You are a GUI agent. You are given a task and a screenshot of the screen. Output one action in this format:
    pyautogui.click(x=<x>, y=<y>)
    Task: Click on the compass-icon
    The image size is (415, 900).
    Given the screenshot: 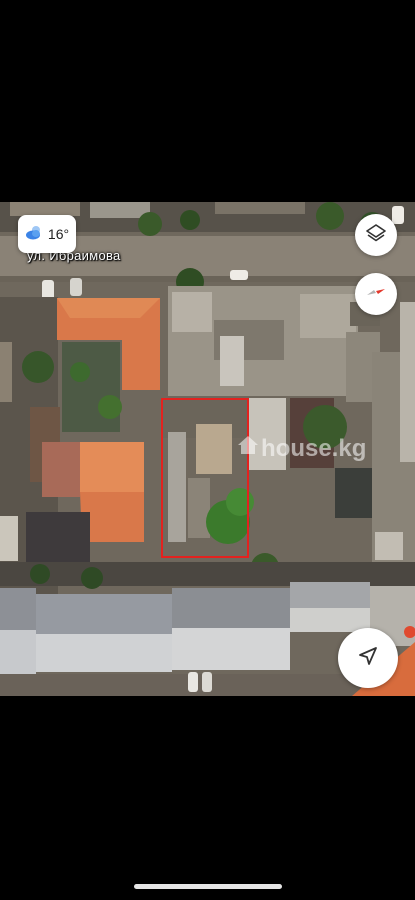 What is the action you would take?
    pyautogui.click(x=376, y=294)
    